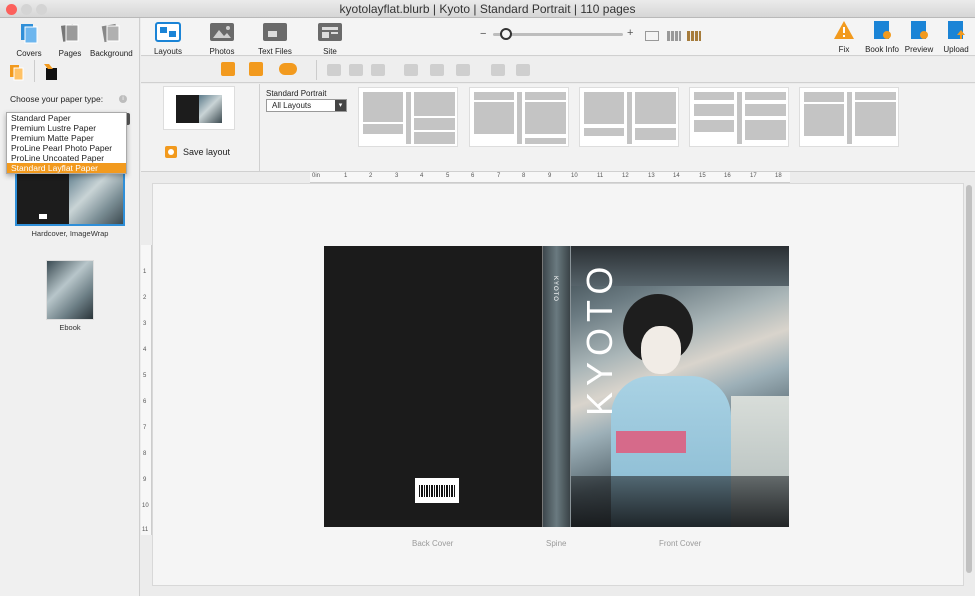  I want to click on zoom-window-button, so click(41, 9).